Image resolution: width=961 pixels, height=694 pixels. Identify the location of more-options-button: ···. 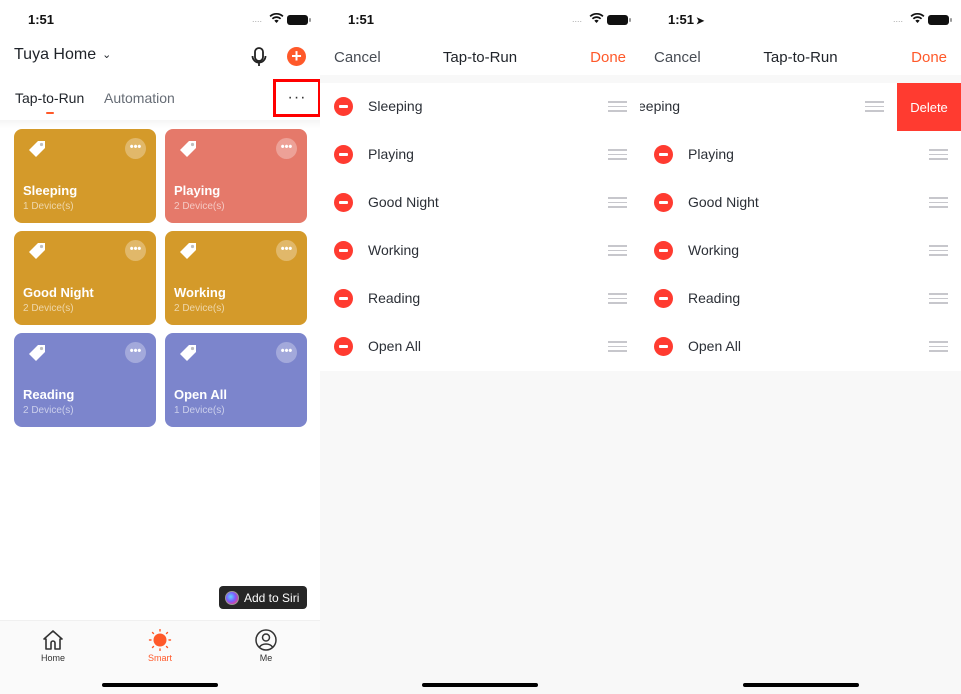
(296, 98).